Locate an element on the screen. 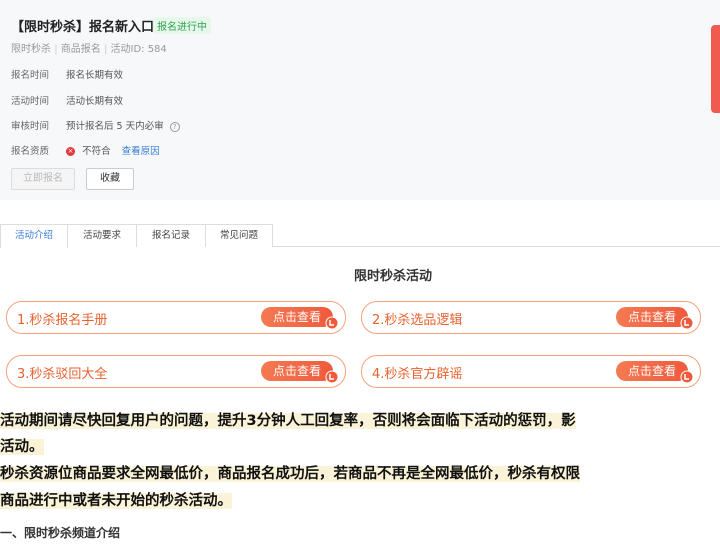  notice-text: 秒杀资源位商品要求全网最低价，商品报名成功后，若商品不再是全网最低价，秒杀有权限 is located at coordinates (290, 474).